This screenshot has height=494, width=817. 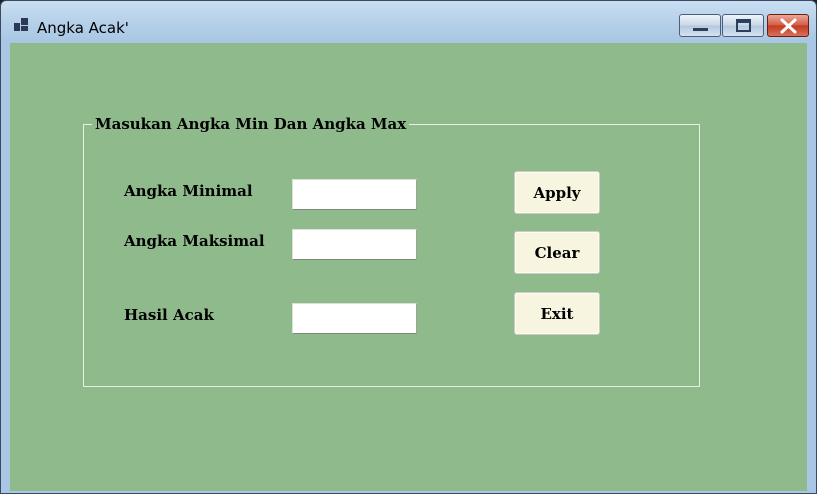 I want to click on min-label: Angka Minimal, so click(x=188, y=191).